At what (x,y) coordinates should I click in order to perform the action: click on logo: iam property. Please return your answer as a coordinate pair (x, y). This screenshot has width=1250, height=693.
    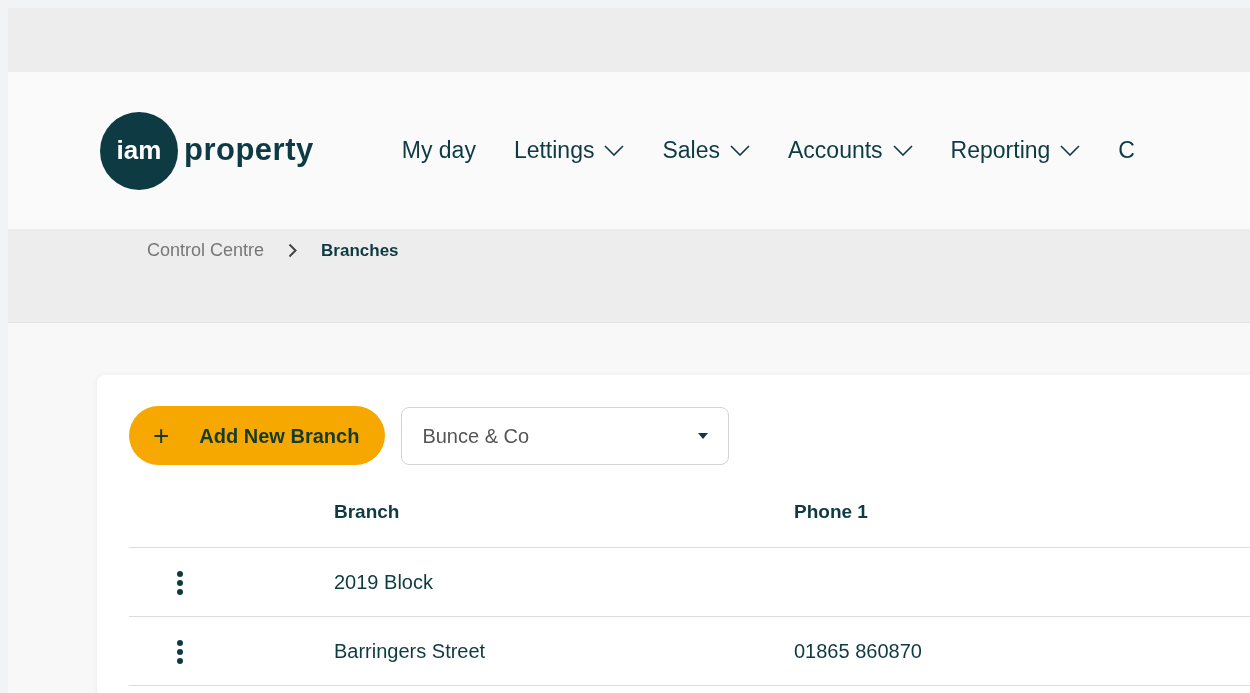
    Looking at the image, I should click on (207, 150).